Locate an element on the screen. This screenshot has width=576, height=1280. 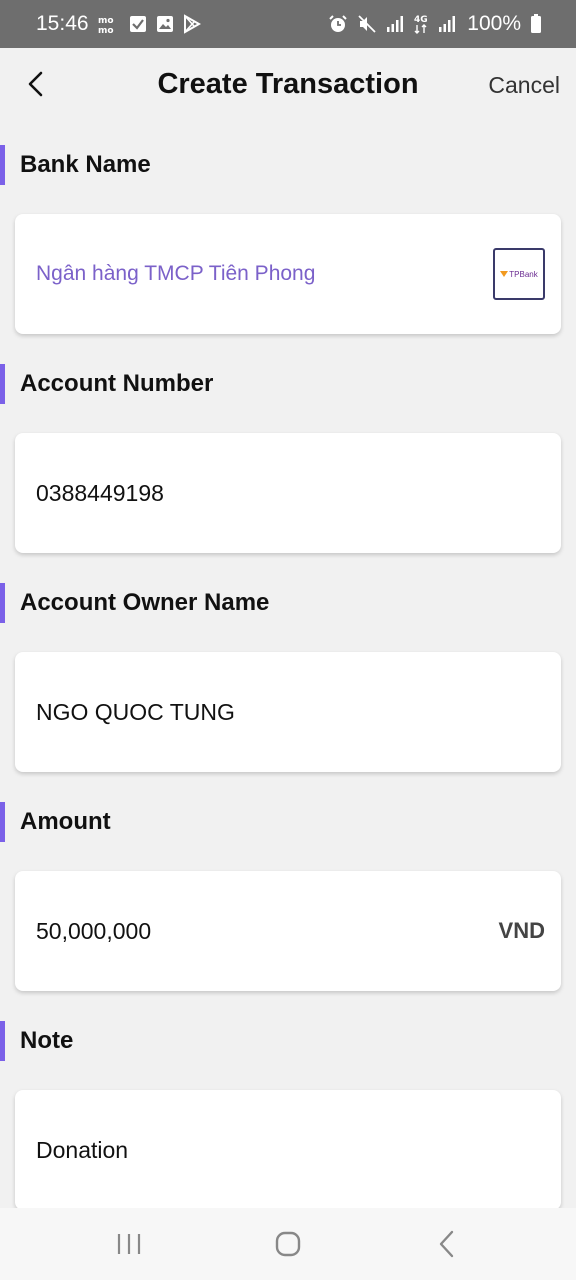
amount-section-label: Amount is located at coordinates (55, 822).